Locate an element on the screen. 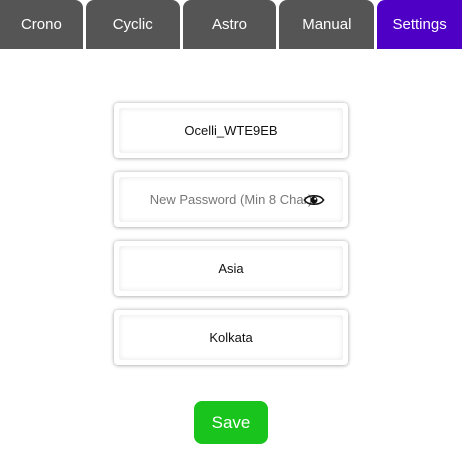 The image size is (462, 462). ssid-input is located at coordinates (231, 130).